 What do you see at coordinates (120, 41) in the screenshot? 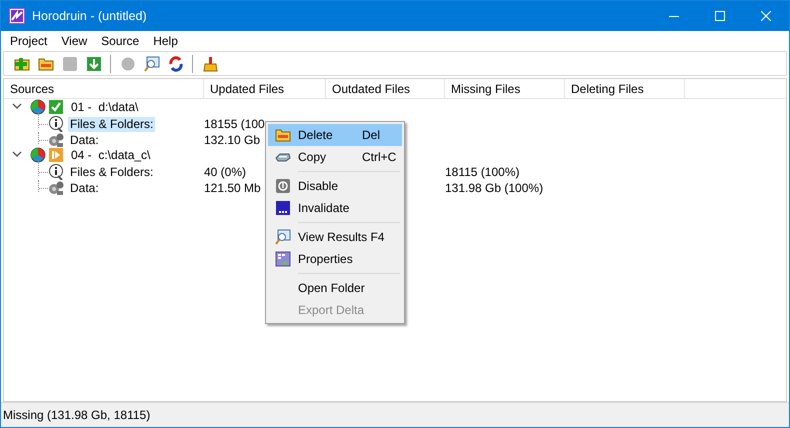
I see `menu-item: Source` at bounding box center [120, 41].